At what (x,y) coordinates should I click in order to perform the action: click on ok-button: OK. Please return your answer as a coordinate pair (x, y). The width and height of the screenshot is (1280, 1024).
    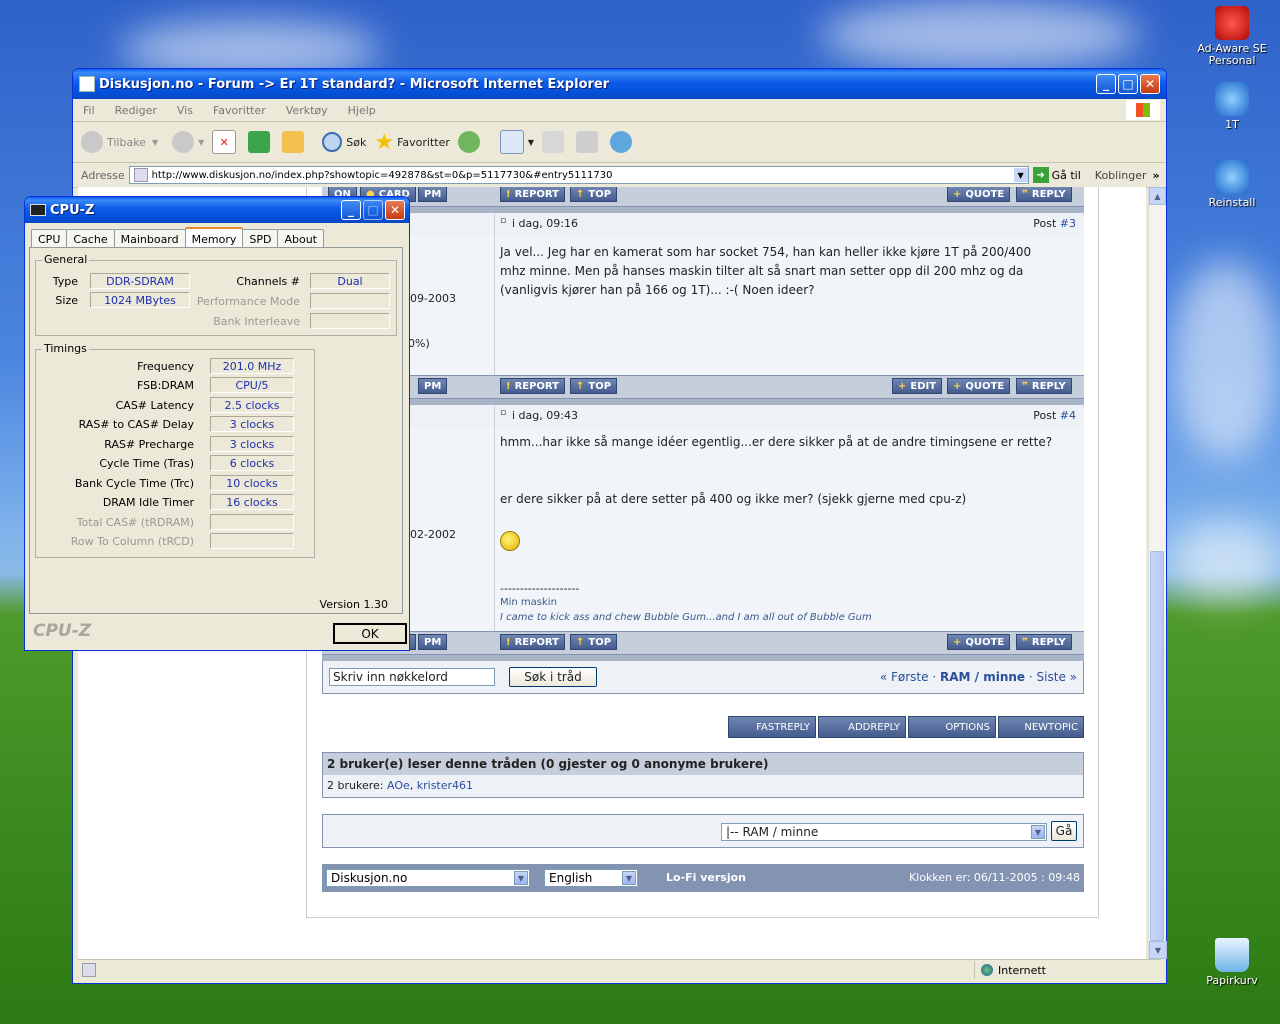
    Looking at the image, I should click on (370, 633).